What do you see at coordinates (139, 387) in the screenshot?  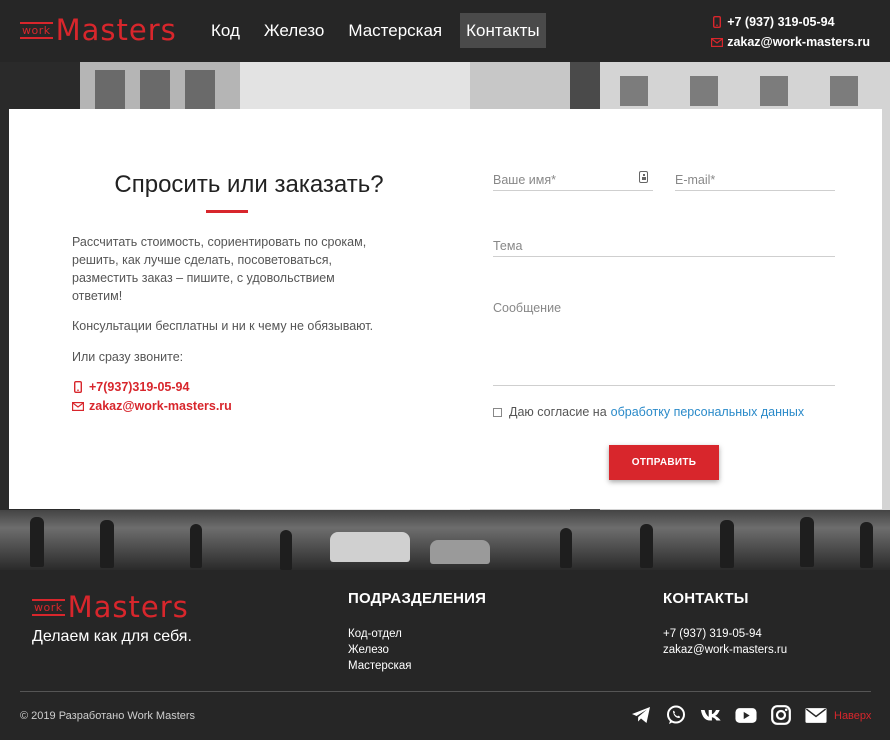 I see `contact-phone-text: +7(937)319-05-94` at bounding box center [139, 387].